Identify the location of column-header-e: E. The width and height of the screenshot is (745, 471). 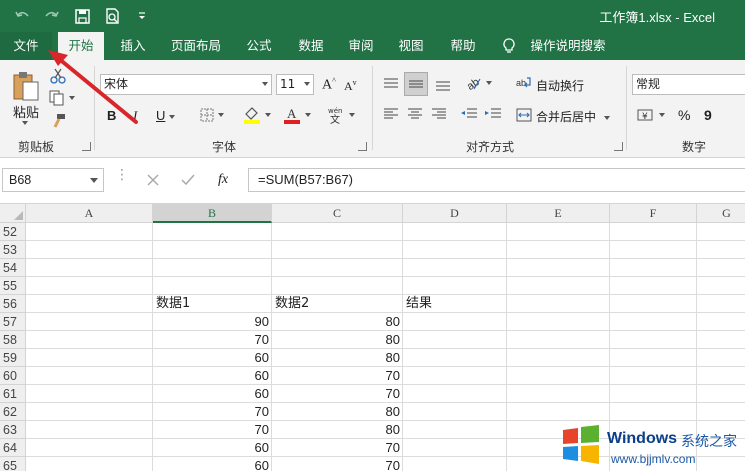
(558, 213).